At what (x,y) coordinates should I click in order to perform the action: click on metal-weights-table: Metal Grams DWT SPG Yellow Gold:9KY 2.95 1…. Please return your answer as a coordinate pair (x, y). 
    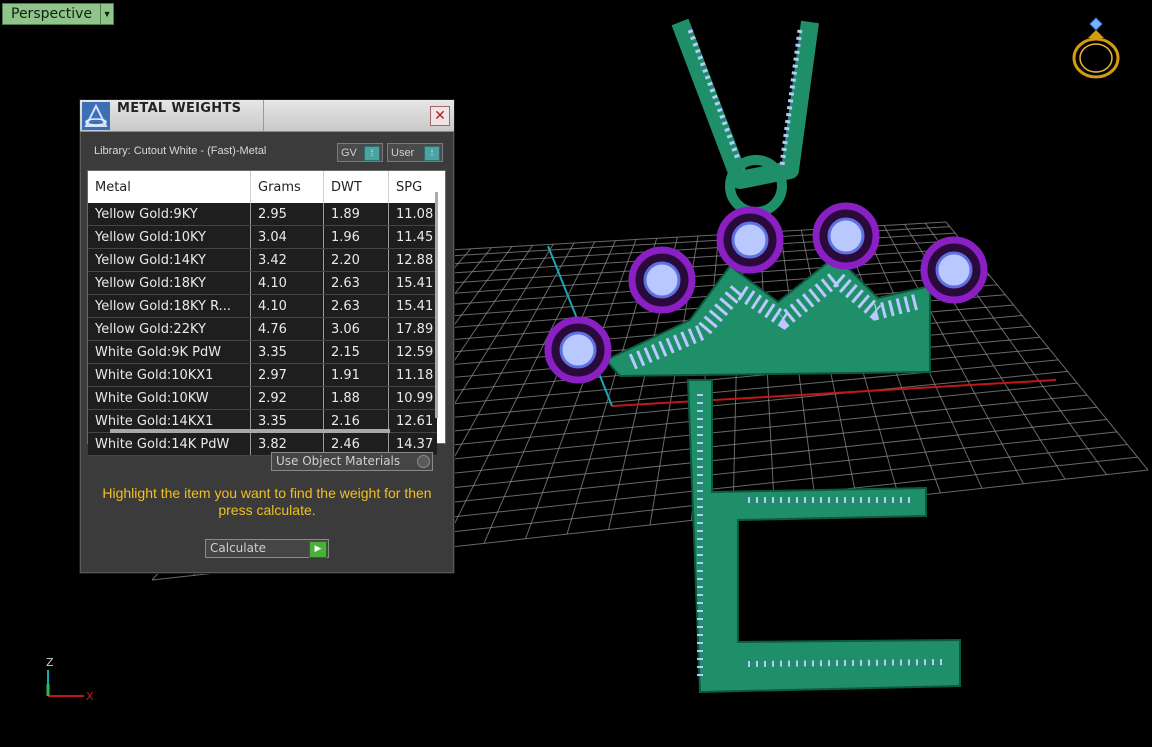
    Looking at the image, I should click on (262, 313).